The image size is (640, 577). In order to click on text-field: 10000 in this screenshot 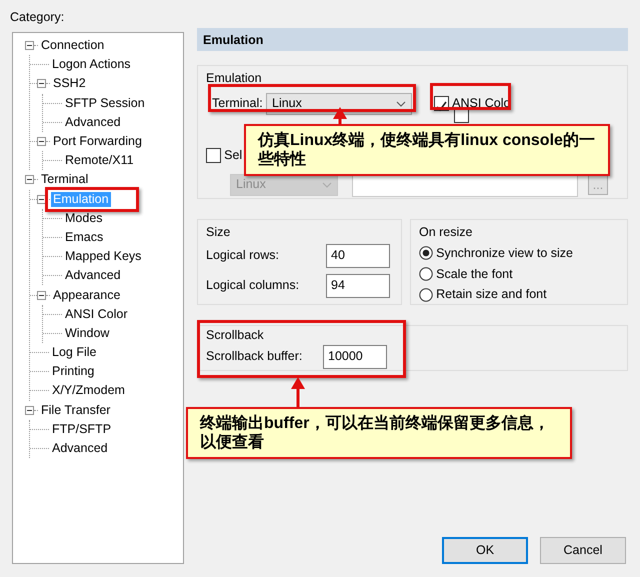, I will do `click(355, 356)`.